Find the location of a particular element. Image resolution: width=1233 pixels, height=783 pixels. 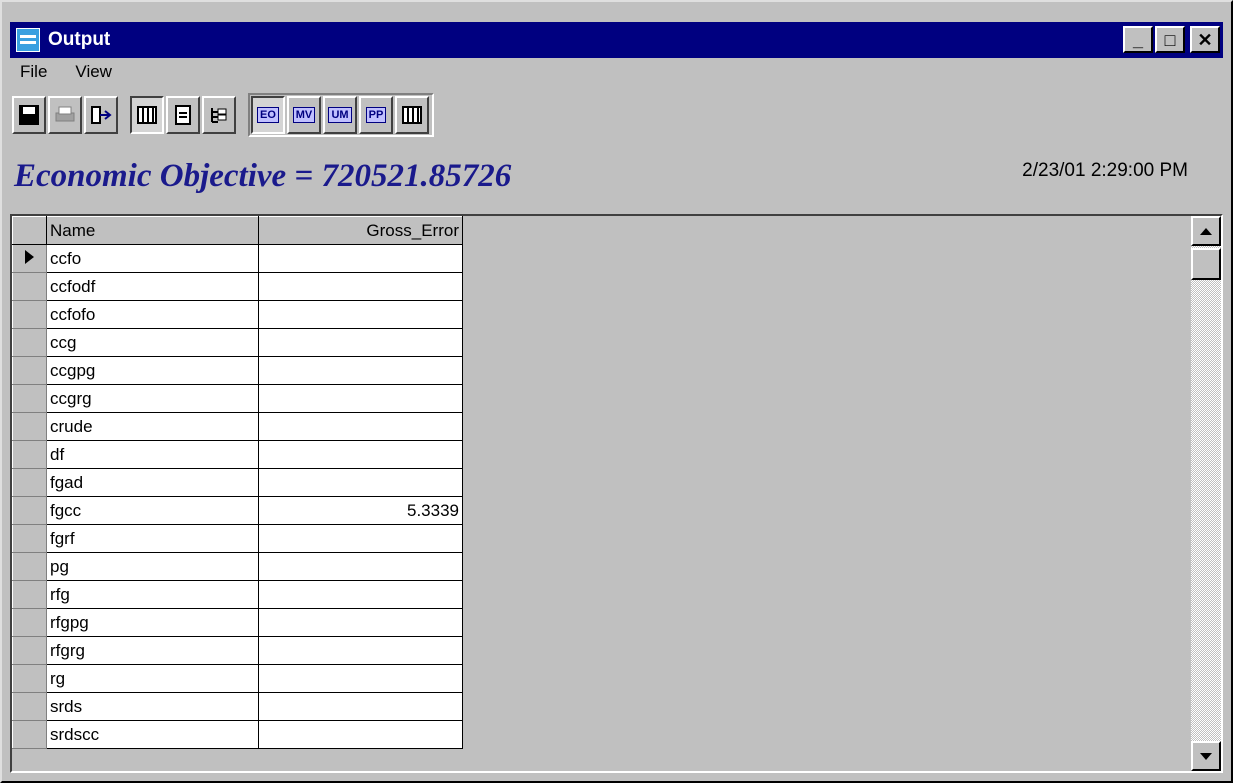

close-button: ✕ is located at coordinates (1205, 39).